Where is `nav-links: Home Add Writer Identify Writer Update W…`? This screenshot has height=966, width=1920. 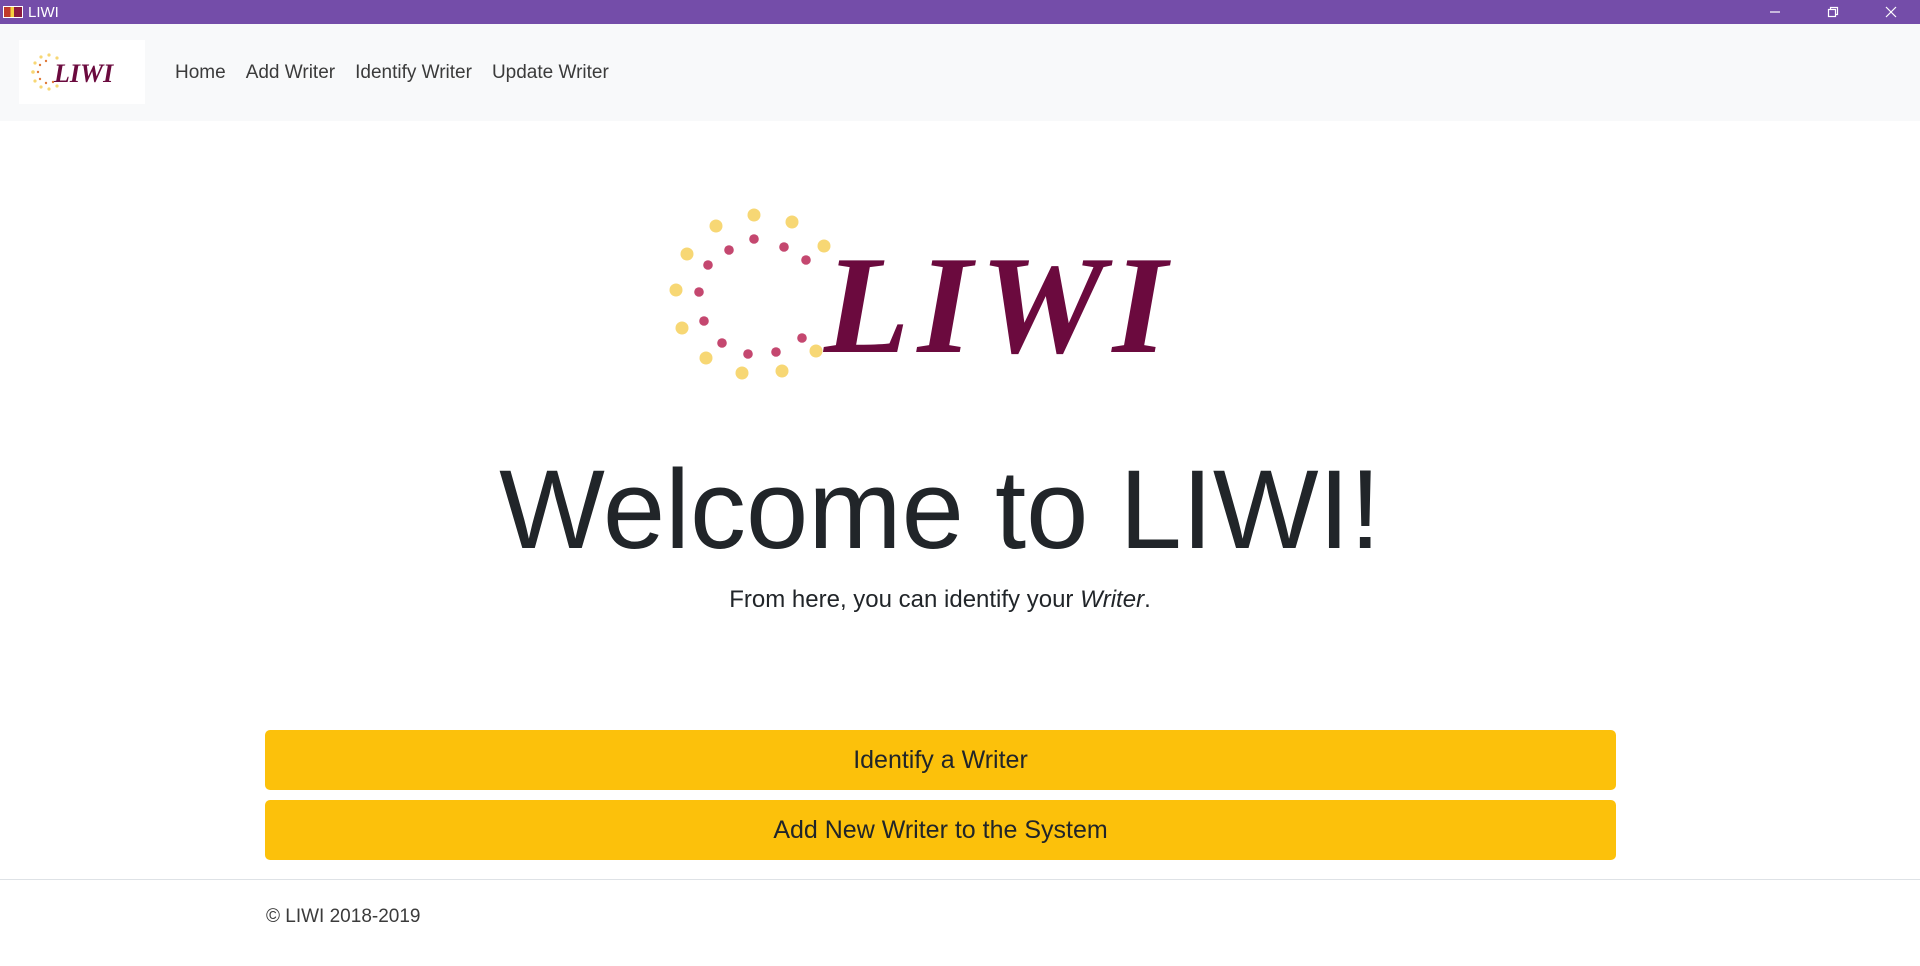
nav-links: Home Add Writer Identify Writer Update W… is located at coordinates (392, 72).